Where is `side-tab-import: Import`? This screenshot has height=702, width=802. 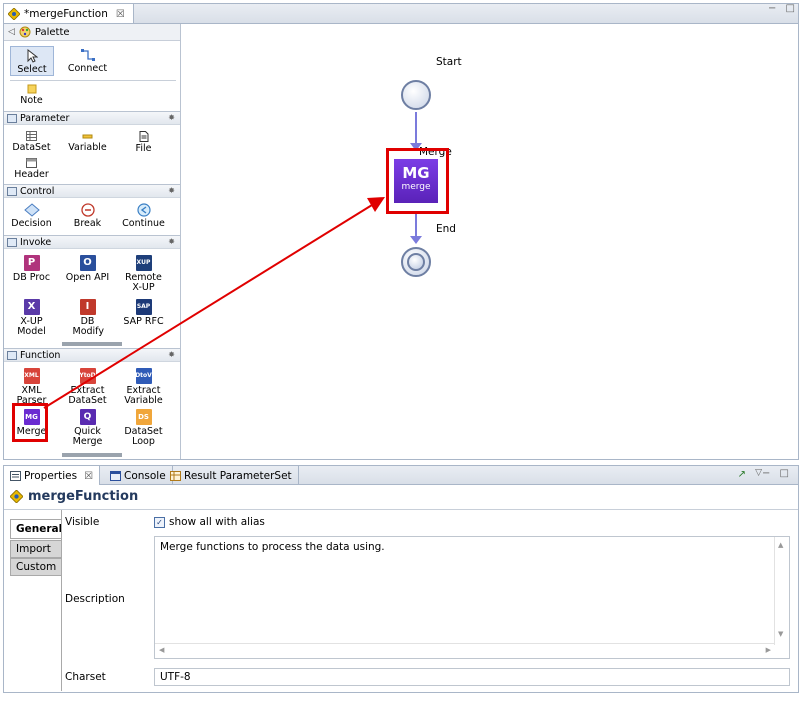 side-tab-import: Import is located at coordinates (36, 549).